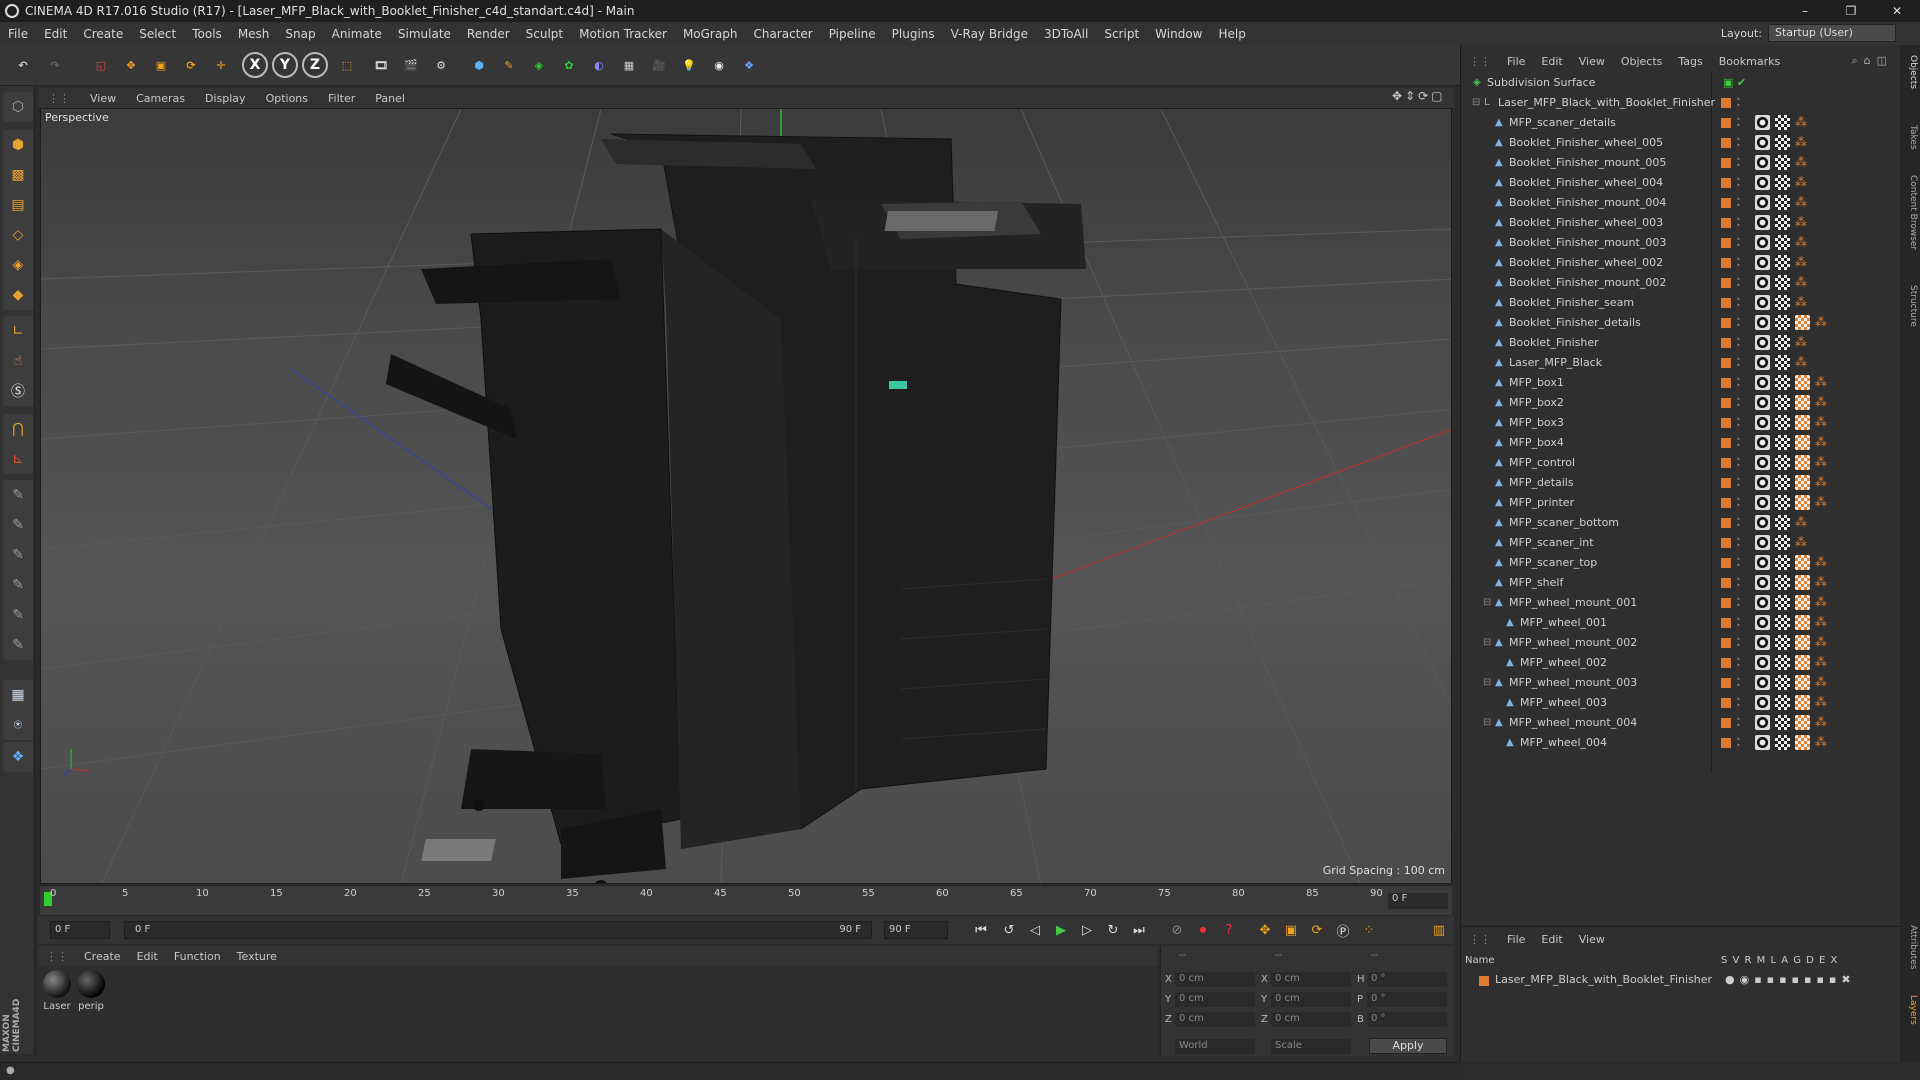 The width and height of the screenshot is (1920, 1080). What do you see at coordinates (916, 930) in the screenshot?
I see `end-frame-field: 90 F` at bounding box center [916, 930].